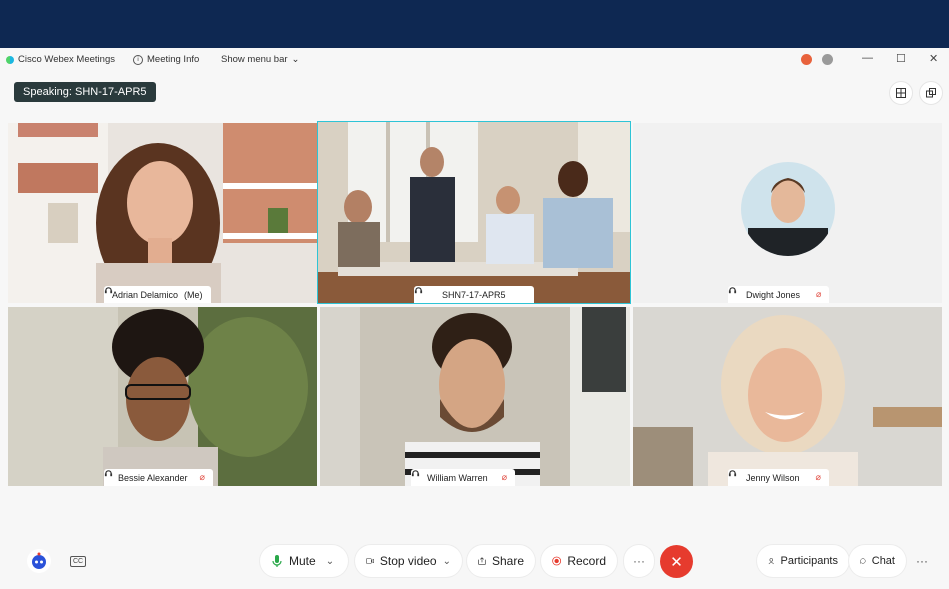 This screenshot has width=949, height=589. What do you see at coordinates (138, 59) in the screenshot?
I see `info-icon: i` at bounding box center [138, 59].